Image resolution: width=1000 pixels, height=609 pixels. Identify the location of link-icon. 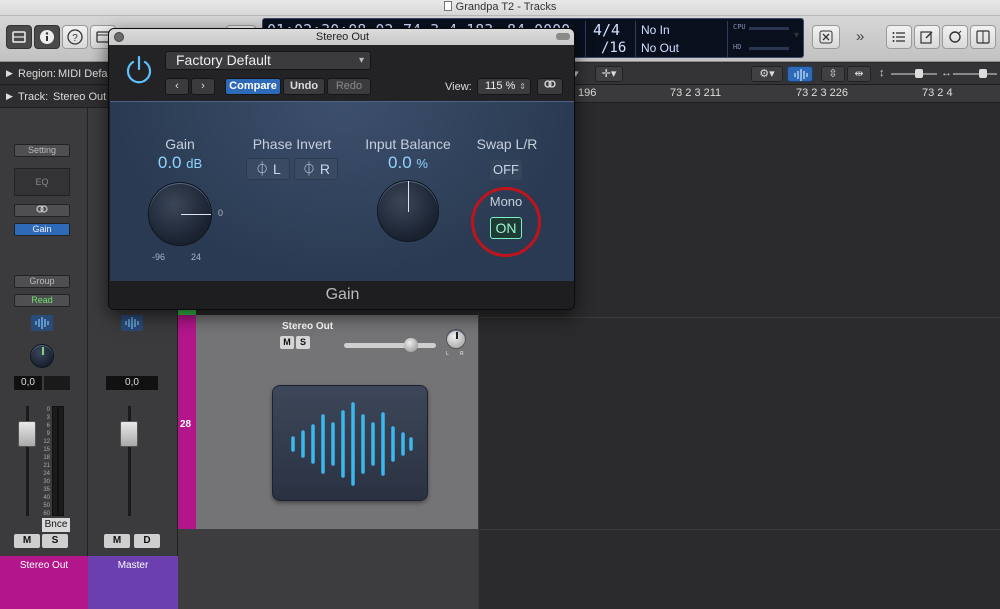
(42, 209).